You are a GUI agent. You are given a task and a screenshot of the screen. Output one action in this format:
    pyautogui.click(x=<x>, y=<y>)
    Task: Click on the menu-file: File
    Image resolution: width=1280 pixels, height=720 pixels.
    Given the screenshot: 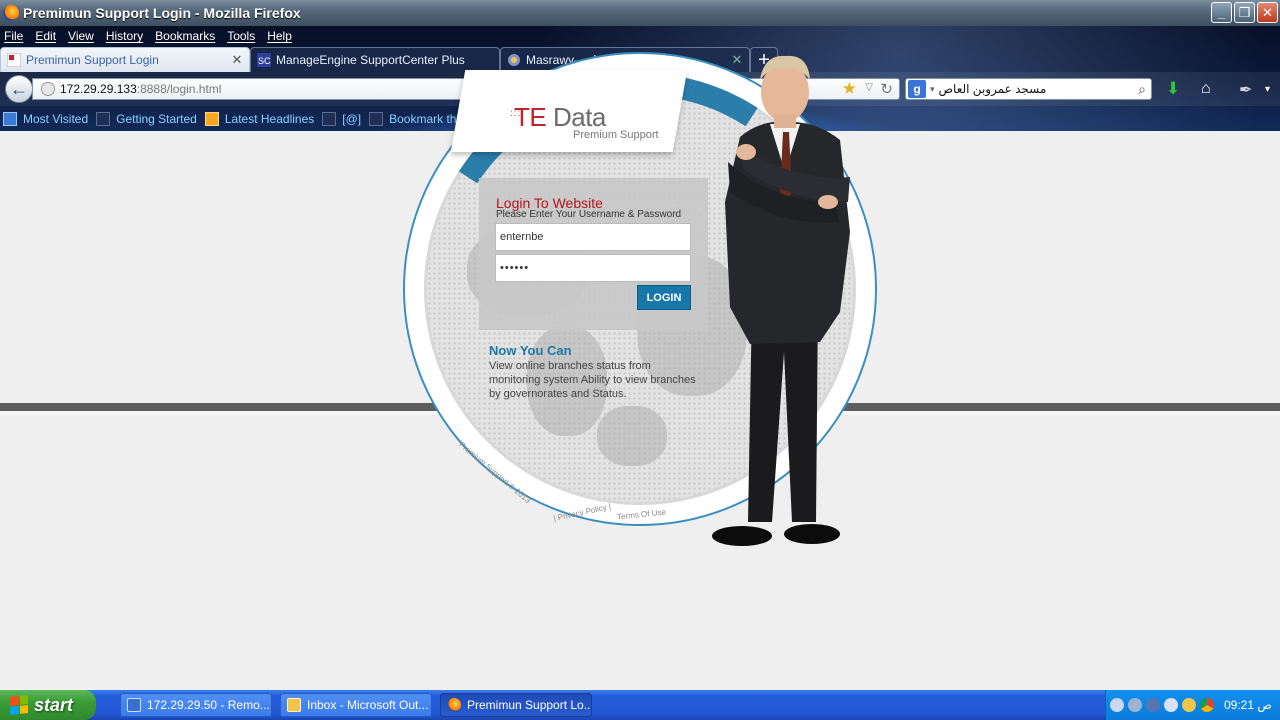 What is the action you would take?
    pyautogui.click(x=13, y=36)
    